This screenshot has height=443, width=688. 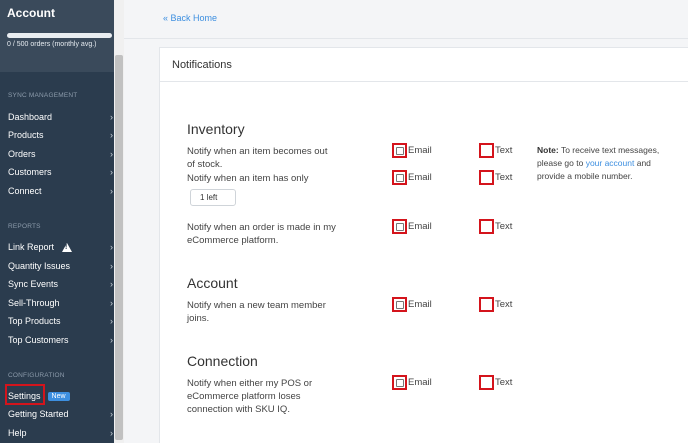 I want to click on note-bold-label: Note:, so click(x=548, y=150).